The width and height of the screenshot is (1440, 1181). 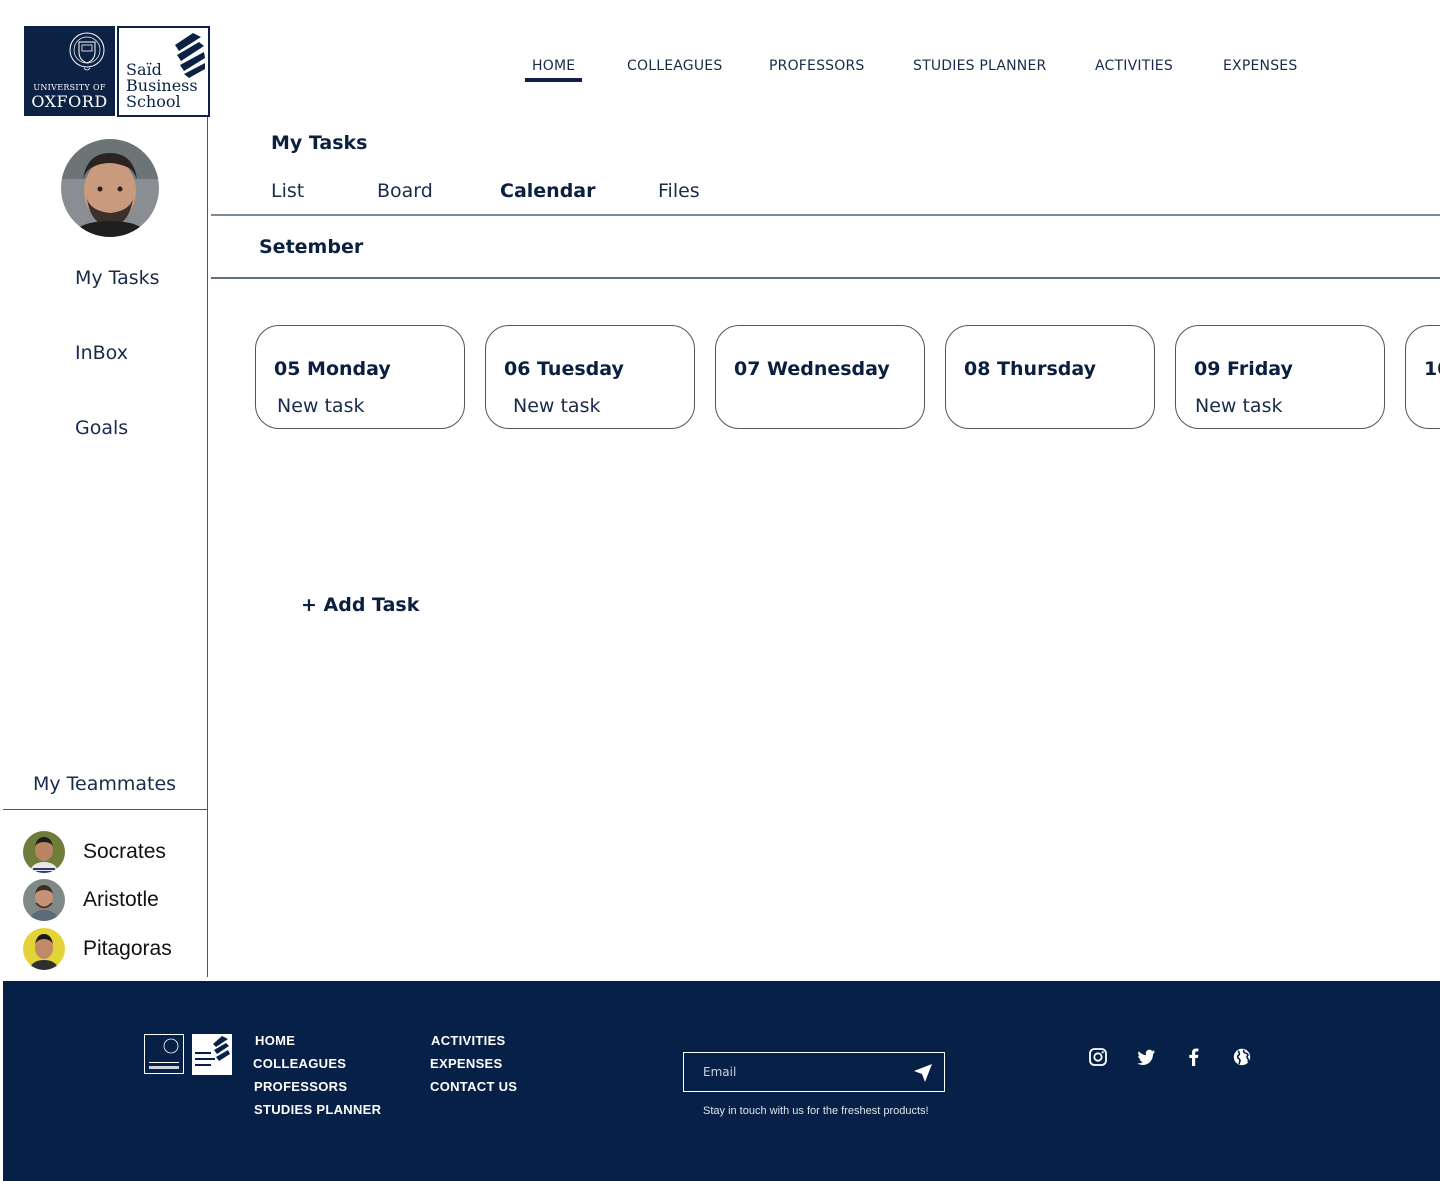 I want to click on day-title: 09 Friday, so click(x=1243, y=369).